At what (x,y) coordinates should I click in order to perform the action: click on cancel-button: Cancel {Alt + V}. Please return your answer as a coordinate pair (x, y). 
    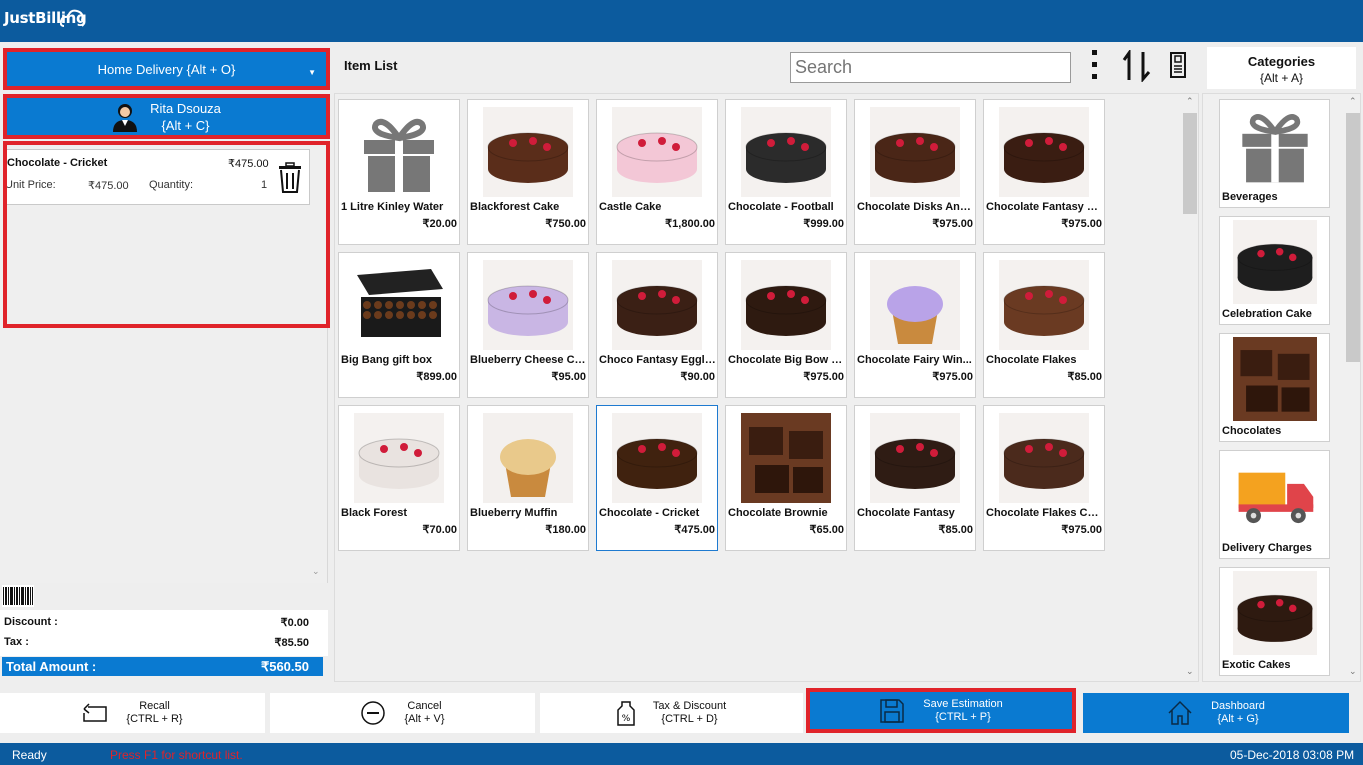
    Looking at the image, I should click on (402, 713).